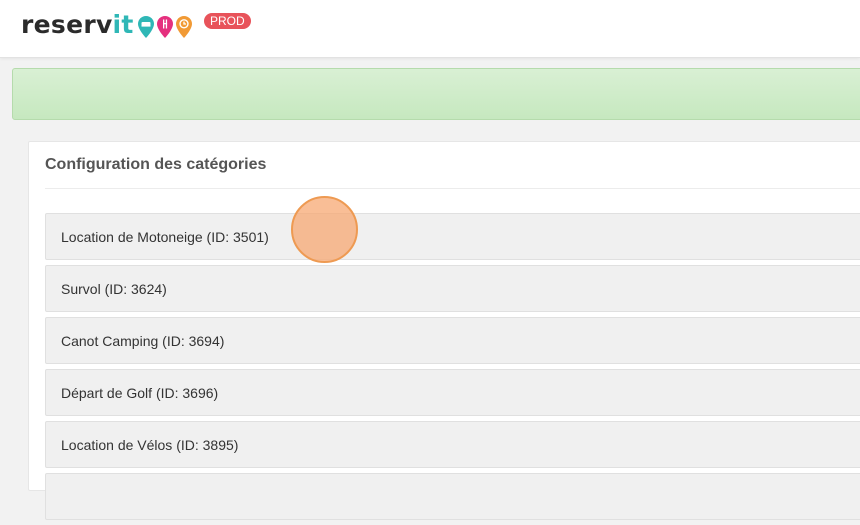  What do you see at coordinates (156, 164) in the screenshot?
I see `panel-title: Configuration des catégories` at bounding box center [156, 164].